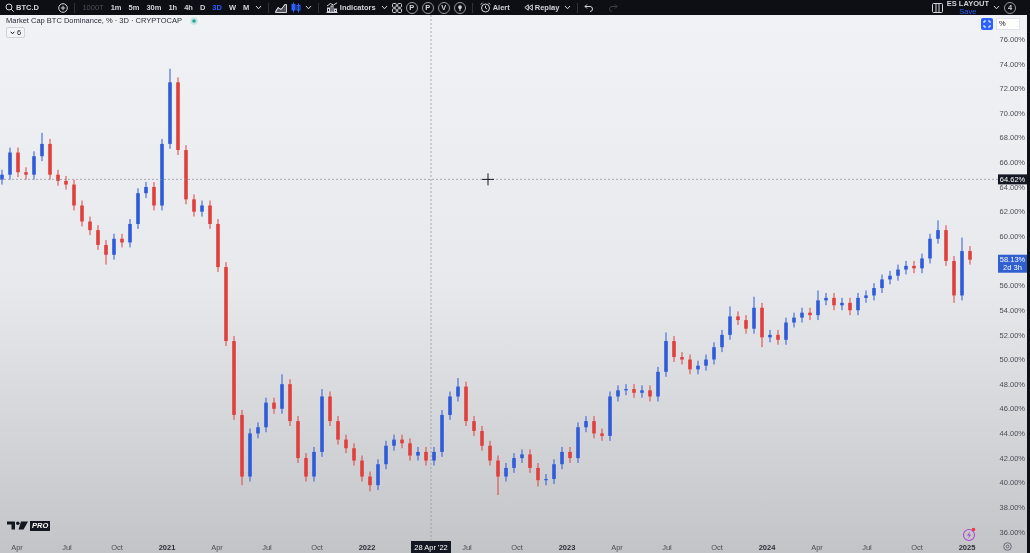  What do you see at coordinates (485, 7) in the screenshot?
I see `alarm-clock-icon` at bounding box center [485, 7].